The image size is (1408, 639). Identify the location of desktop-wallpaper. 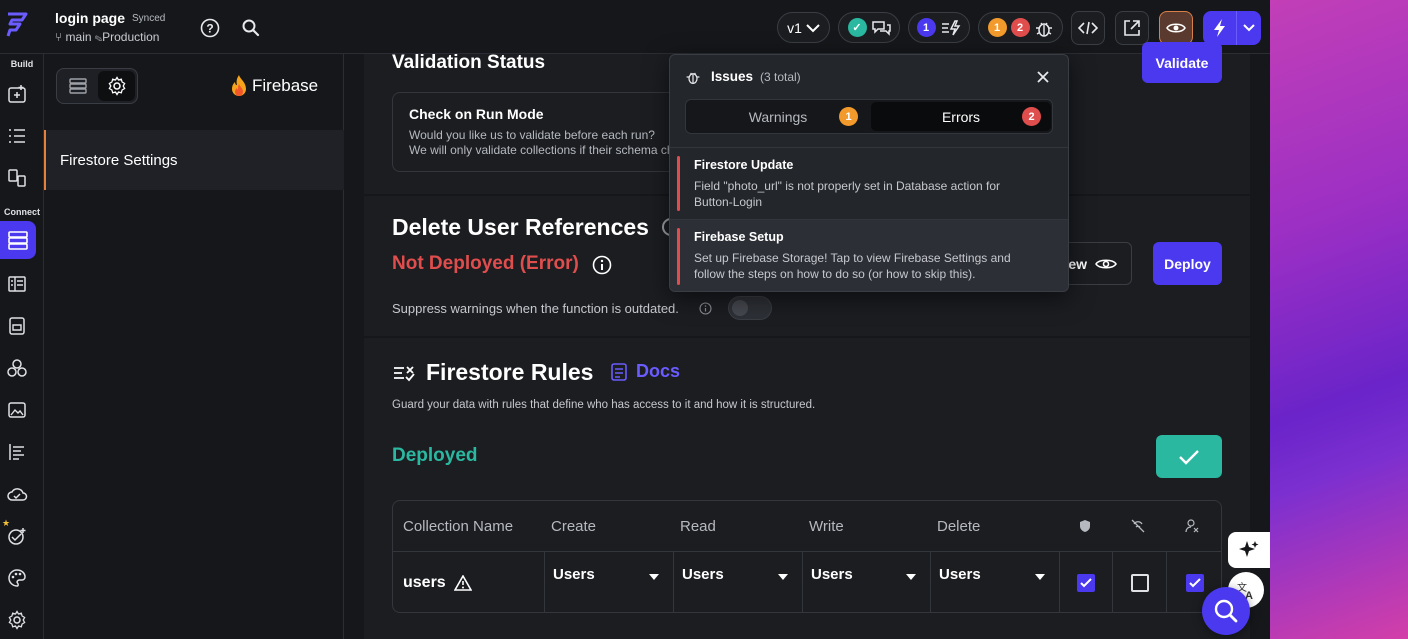
(1339, 319).